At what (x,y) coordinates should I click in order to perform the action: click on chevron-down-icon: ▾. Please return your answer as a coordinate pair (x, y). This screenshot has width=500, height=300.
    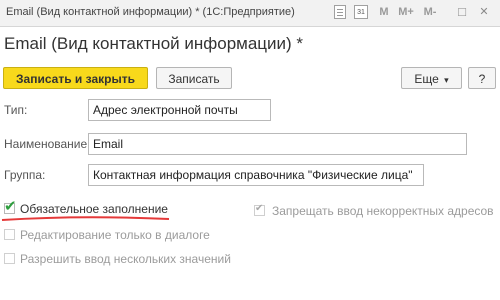
    Looking at the image, I should click on (446, 80).